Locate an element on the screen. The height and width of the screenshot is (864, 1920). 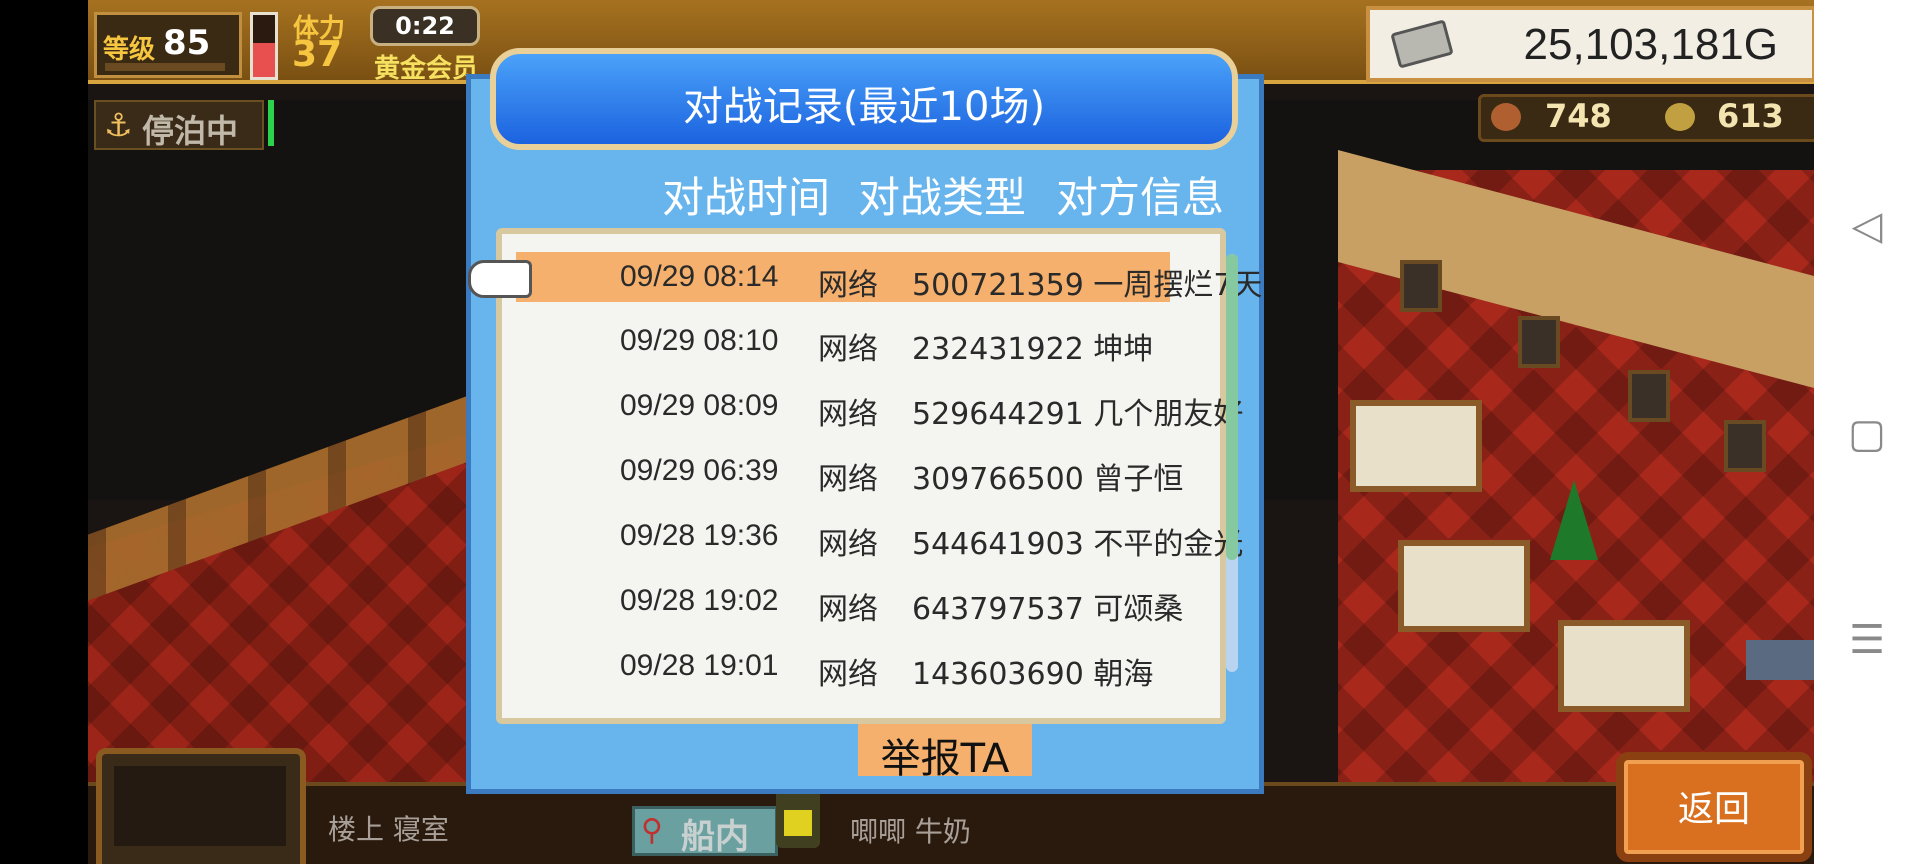
back-button: 返回 is located at coordinates (1714, 807).